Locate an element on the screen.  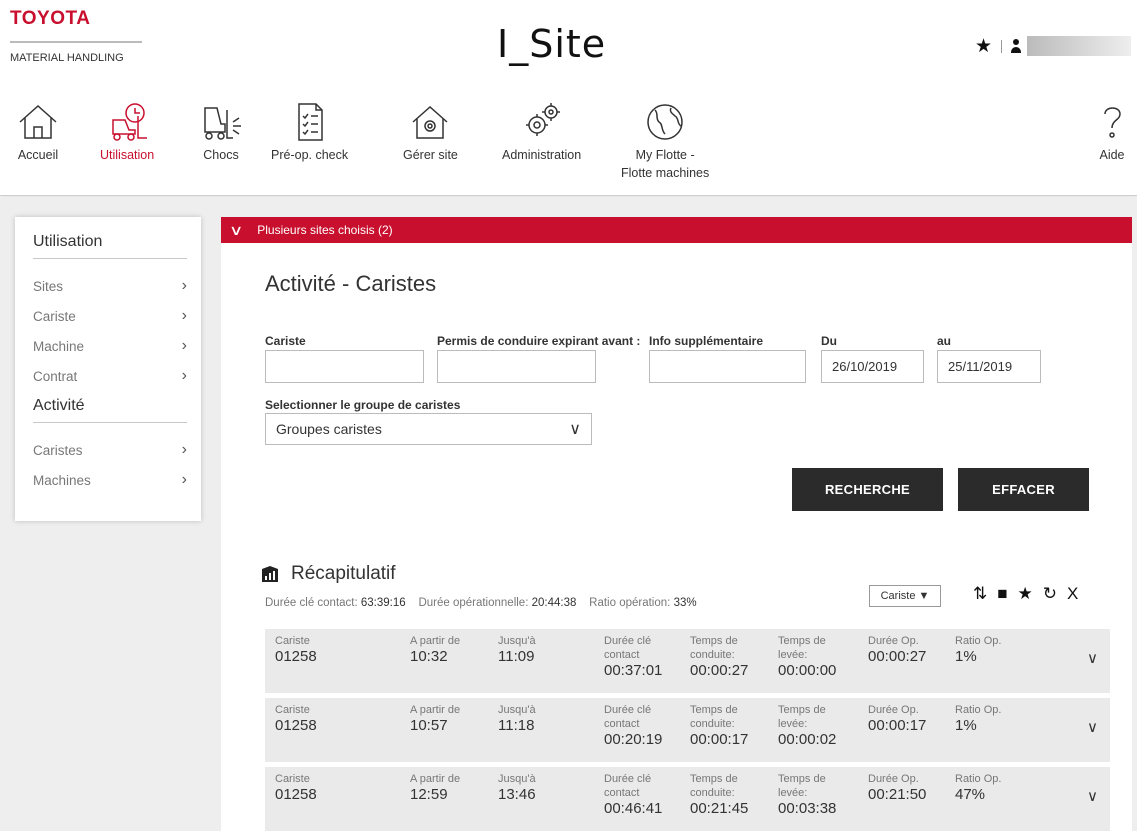
permis-input is located at coordinates (516, 366).